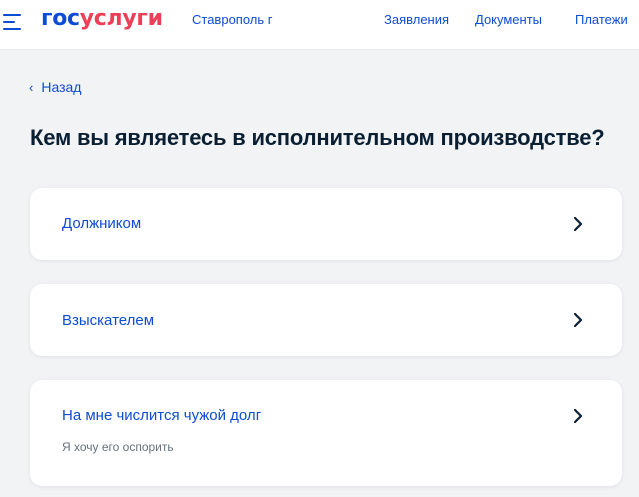 Image resolution: width=639 pixels, height=497 pixels. What do you see at coordinates (601, 19) in the screenshot?
I see `nav-payments: Платежи` at bounding box center [601, 19].